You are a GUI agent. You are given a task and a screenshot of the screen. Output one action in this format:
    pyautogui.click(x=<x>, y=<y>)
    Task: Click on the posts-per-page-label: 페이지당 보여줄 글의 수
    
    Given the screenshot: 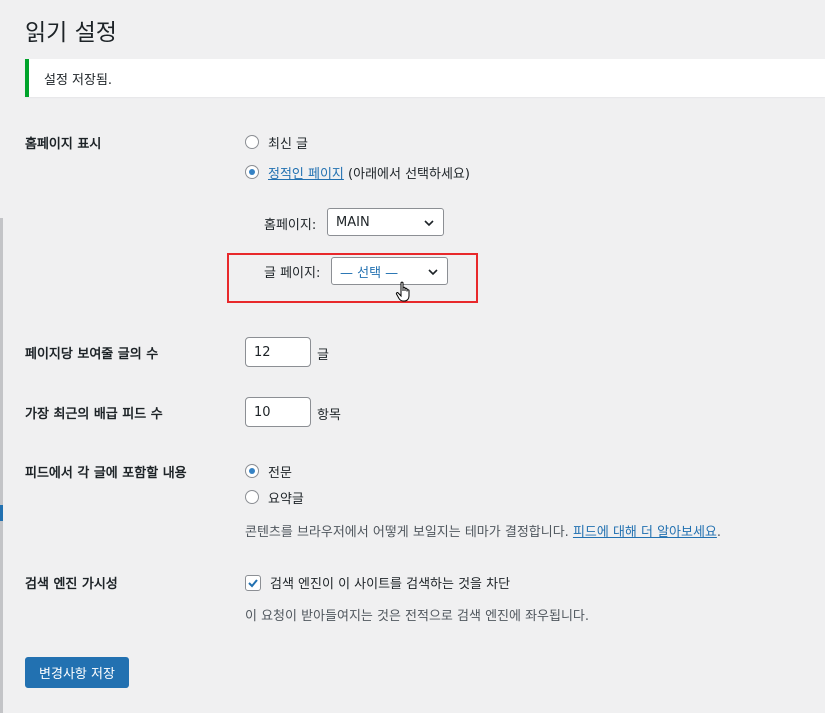 What is the action you would take?
    pyautogui.click(x=92, y=354)
    